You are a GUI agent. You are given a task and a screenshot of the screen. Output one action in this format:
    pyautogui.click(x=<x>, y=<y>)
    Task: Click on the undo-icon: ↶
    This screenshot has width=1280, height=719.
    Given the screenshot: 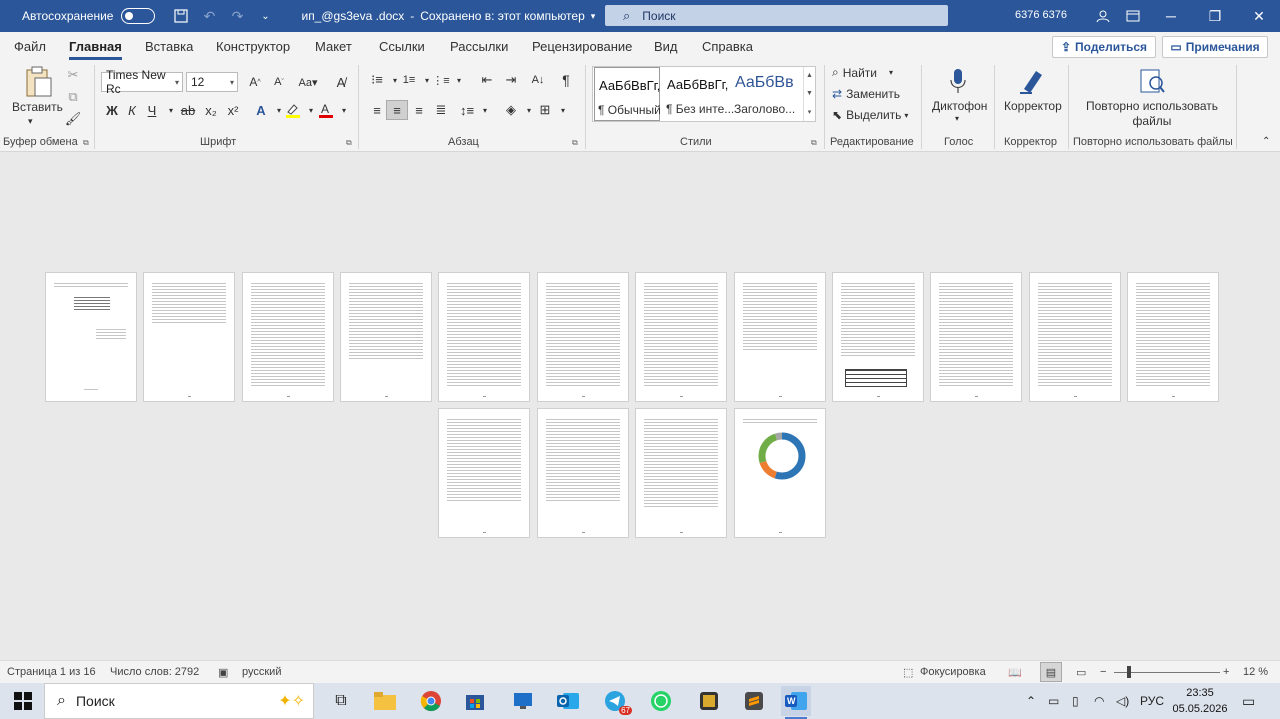 What is the action you would take?
    pyautogui.click(x=209, y=16)
    